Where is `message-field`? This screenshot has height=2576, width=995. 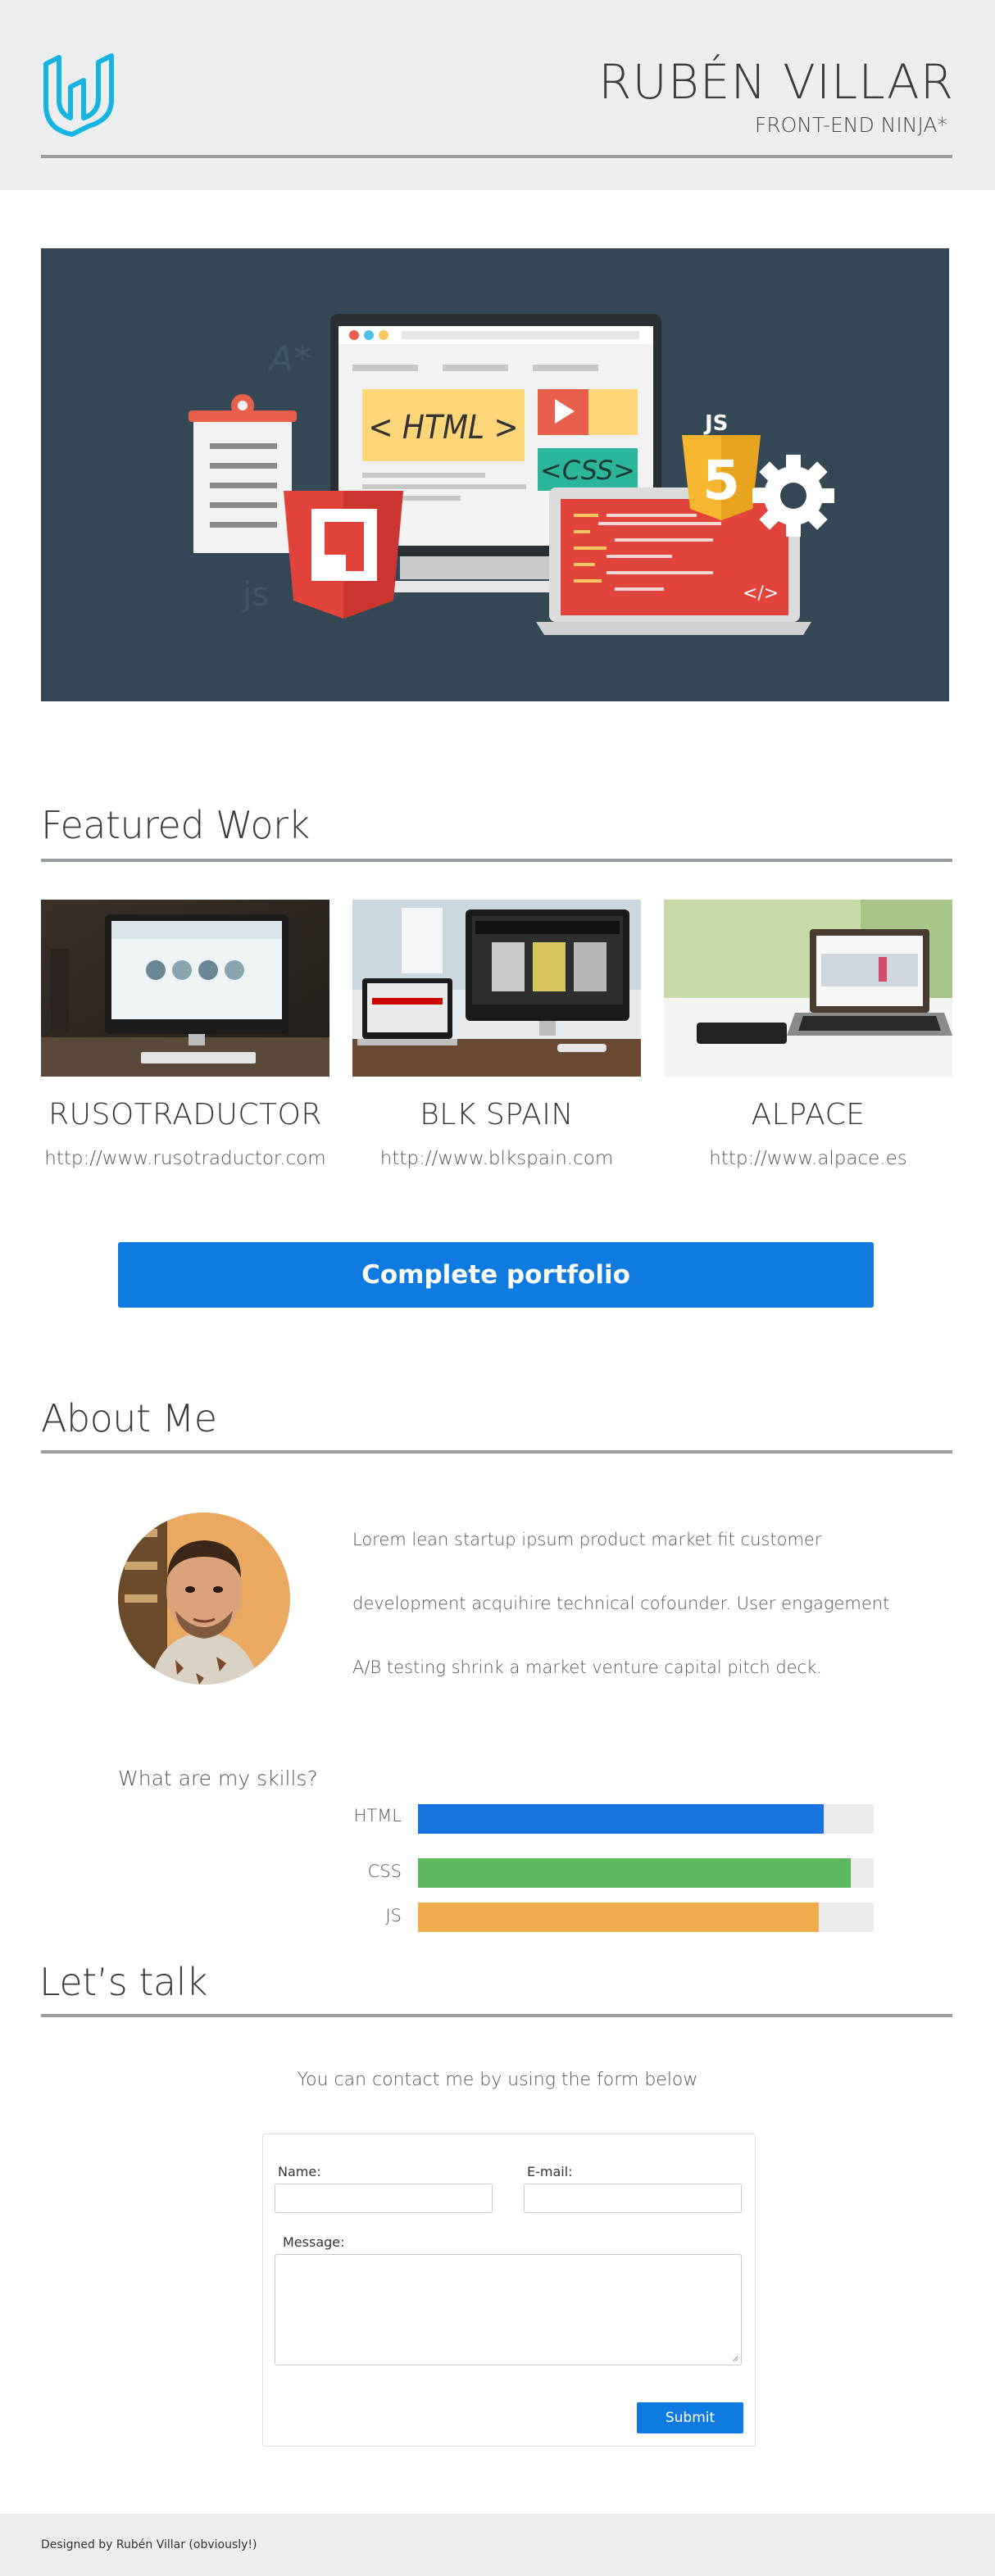
message-field is located at coordinates (509, 2309).